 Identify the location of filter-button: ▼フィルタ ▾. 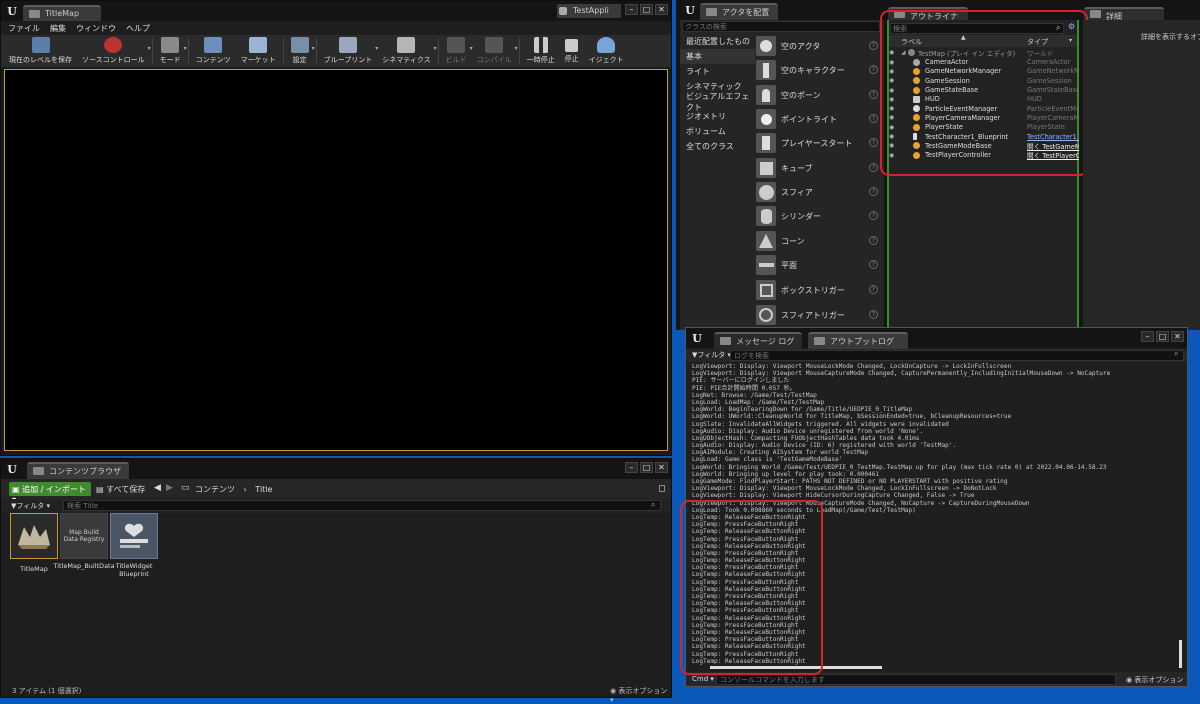
(30, 506).